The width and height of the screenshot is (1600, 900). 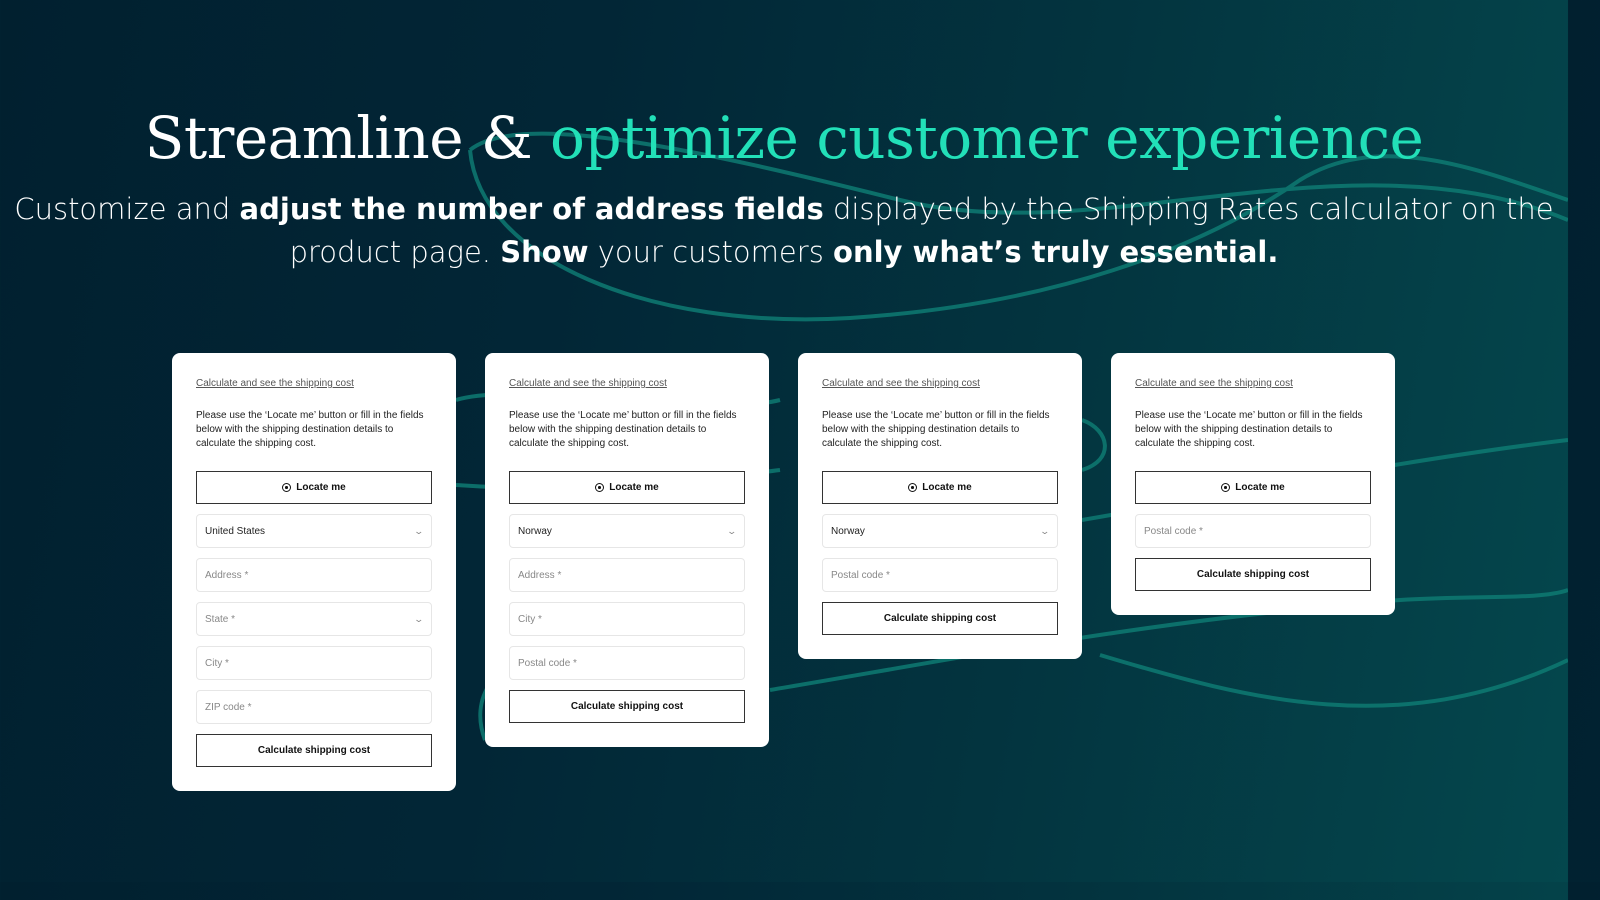 What do you see at coordinates (228, 707) in the screenshot?
I see `field-placeholder: ZIP code *` at bounding box center [228, 707].